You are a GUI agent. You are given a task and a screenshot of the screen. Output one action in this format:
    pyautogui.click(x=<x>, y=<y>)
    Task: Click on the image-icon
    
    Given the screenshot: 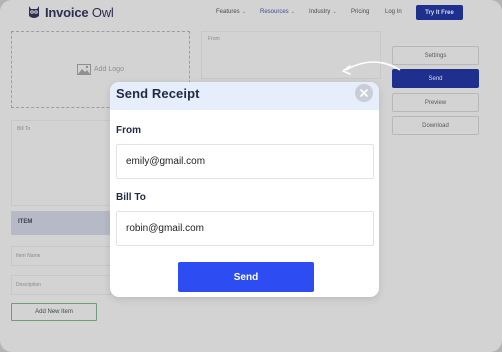 What is the action you would take?
    pyautogui.click(x=84, y=69)
    